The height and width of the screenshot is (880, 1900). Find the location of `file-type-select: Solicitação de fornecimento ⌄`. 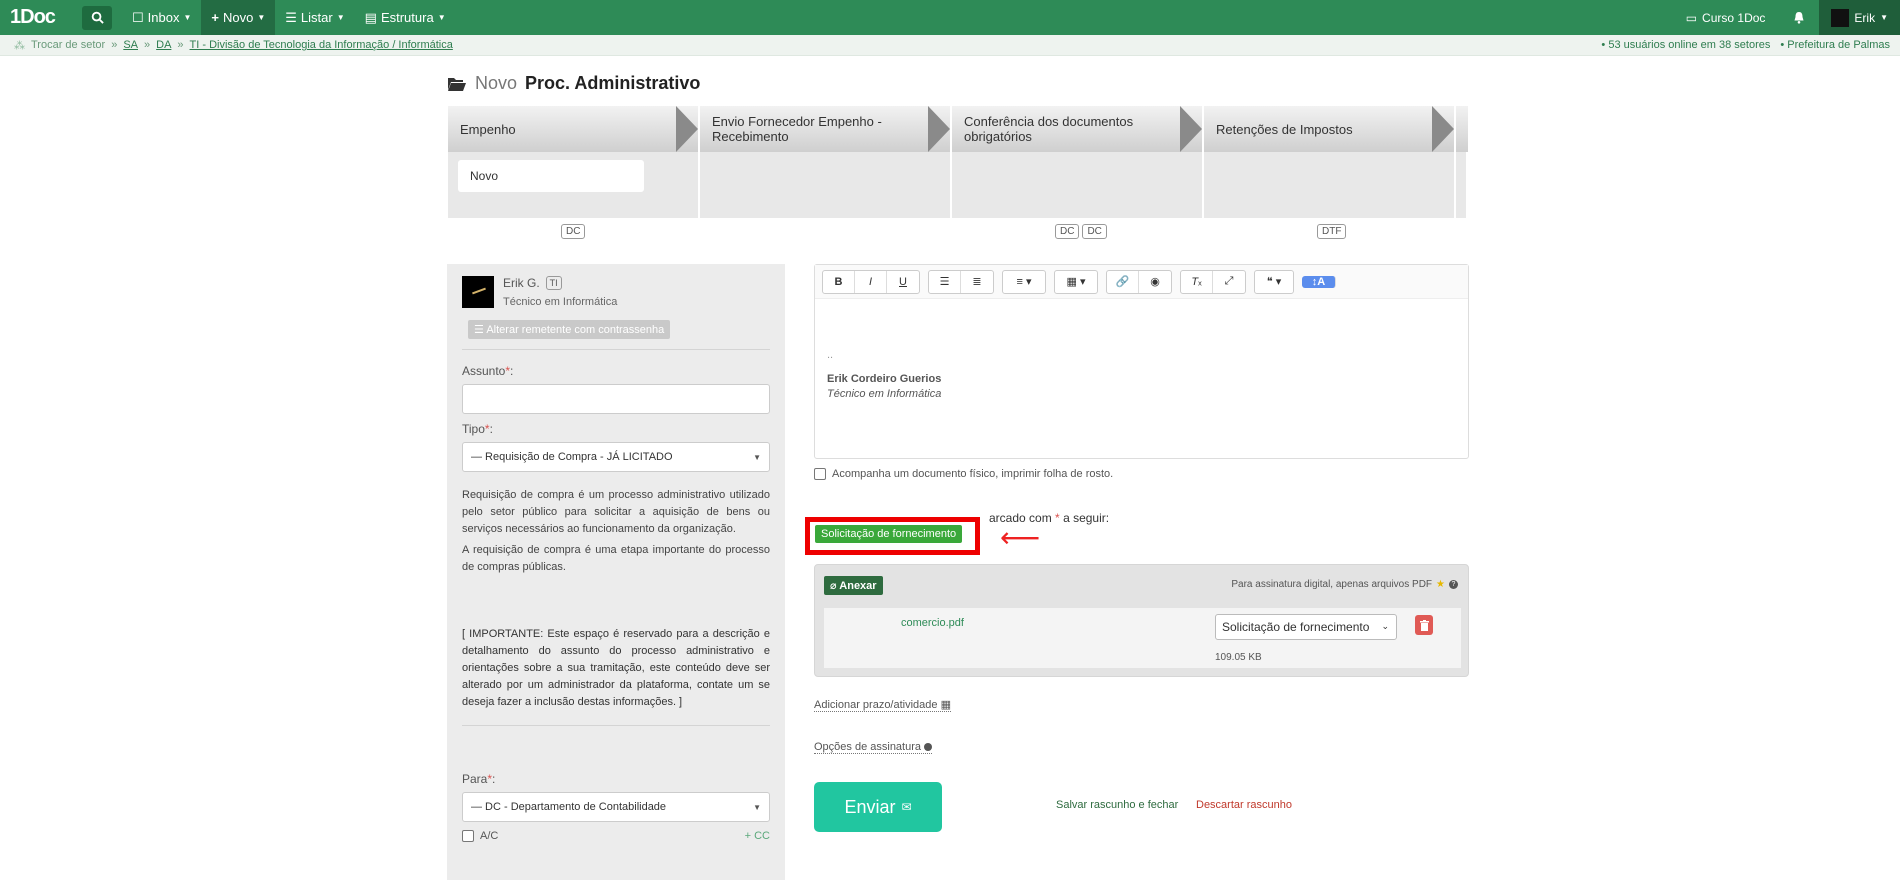

file-type-select: Solicitação de fornecimento ⌄ is located at coordinates (1306, 627).